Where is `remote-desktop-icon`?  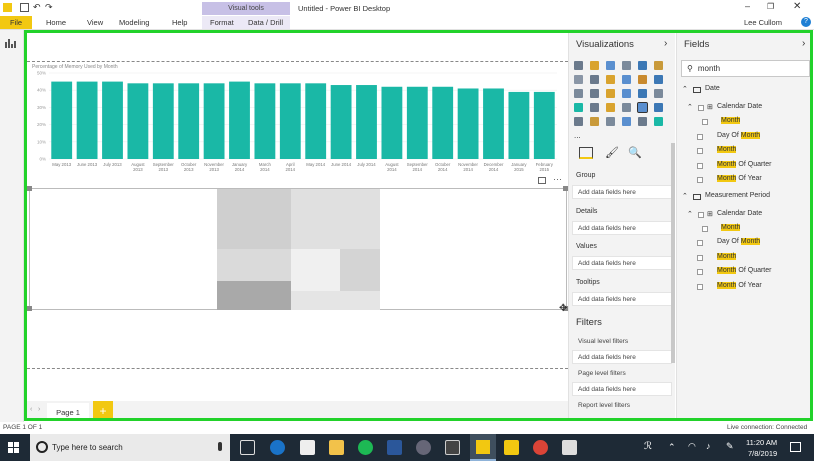
remote-desktop-icon is located at coordinates (452, 447).